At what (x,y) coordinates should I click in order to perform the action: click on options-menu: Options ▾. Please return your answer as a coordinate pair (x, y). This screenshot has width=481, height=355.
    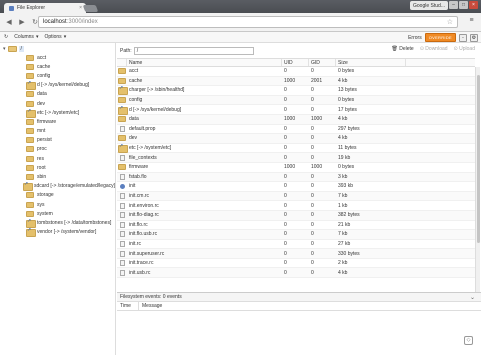
    Looking at the image, I should click on (55, 37).